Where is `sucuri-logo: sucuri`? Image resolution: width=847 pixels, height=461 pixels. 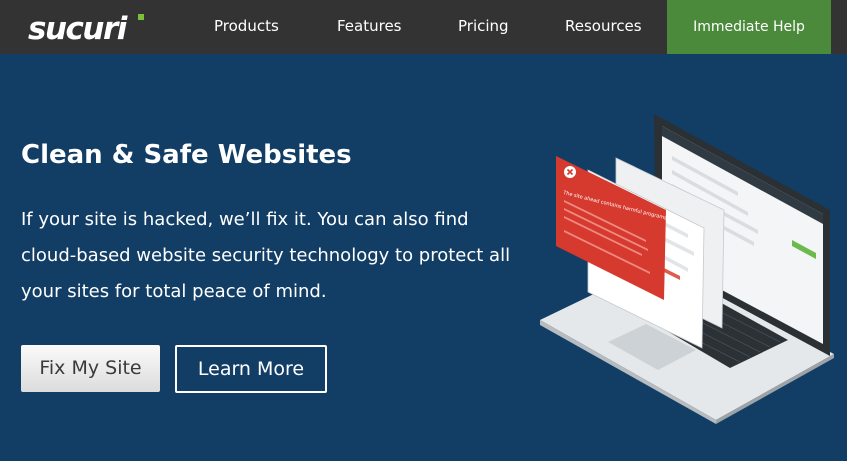 sucuri-logo: sucuri is located at coordinates (88, 27).